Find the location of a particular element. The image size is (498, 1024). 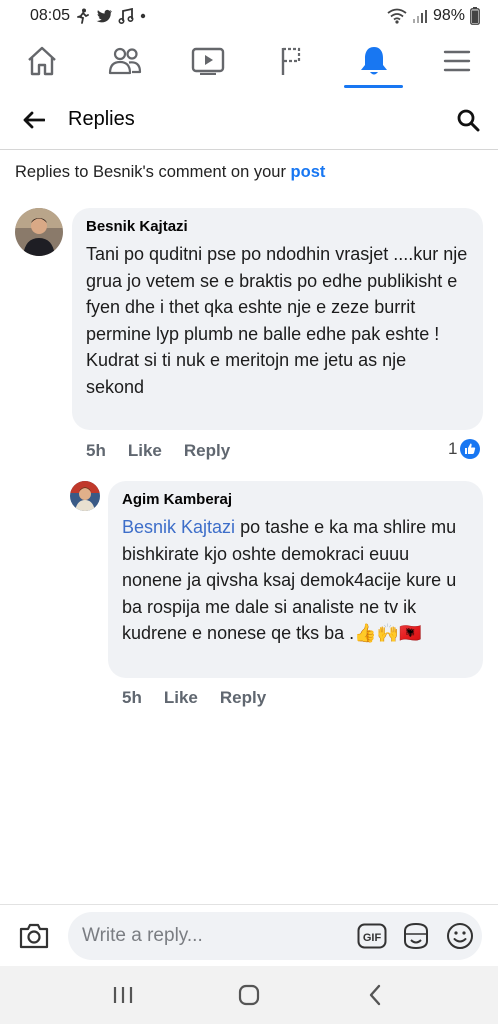

nav-watch is located at coordinates (207, 61).